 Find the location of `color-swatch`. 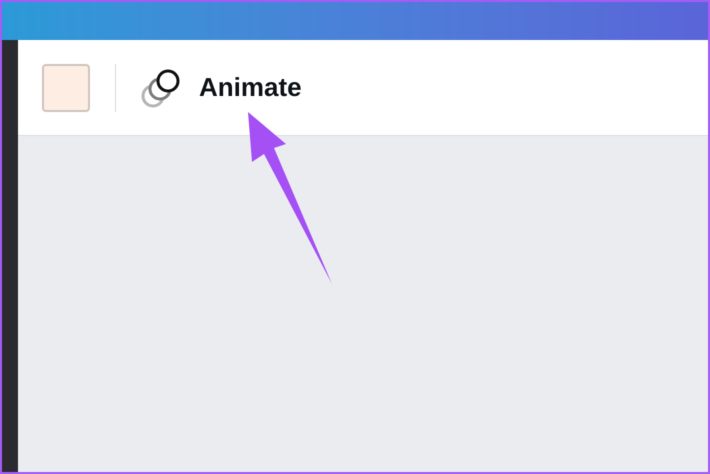

color-swatch is located at coordinates (66, 88).